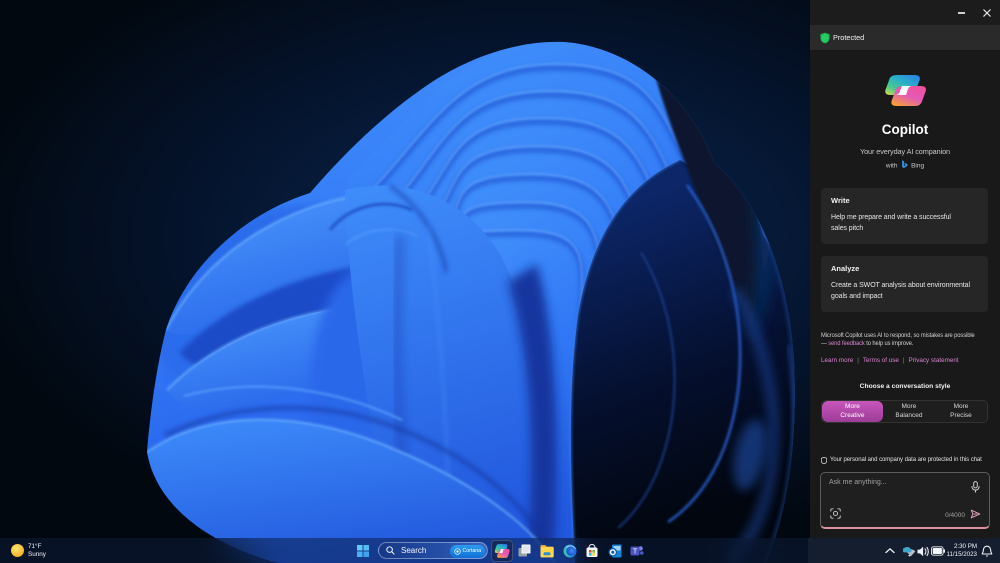 This screenshot has height=563, width=1000. I want to click on svg-text: T, so click(635, 550).